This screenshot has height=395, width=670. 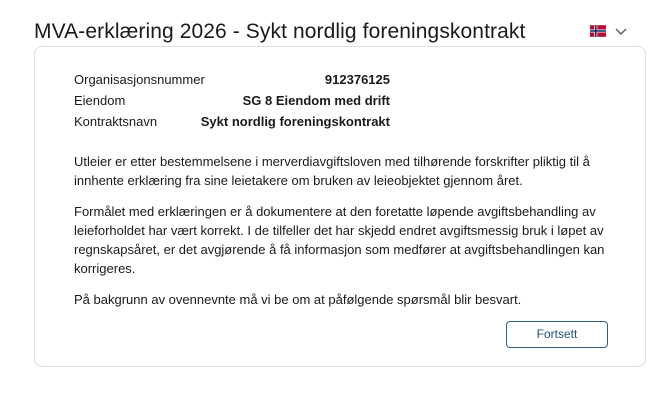 I want to click on info-label: Organisasjonsnummer, so click(x=139, y=79).